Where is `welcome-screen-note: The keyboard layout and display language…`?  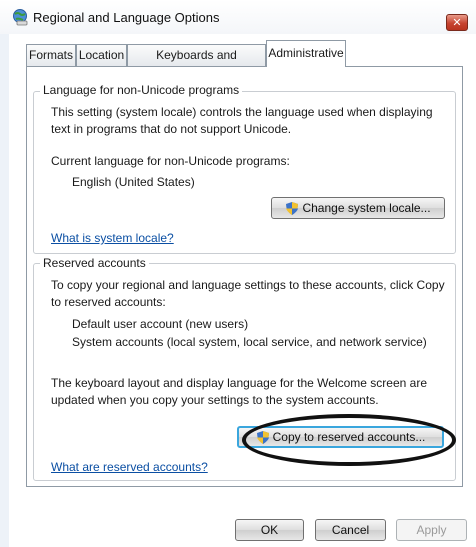 welcome-screen-note: The keyboard layout and display language… is located at coordinates (239, 391).